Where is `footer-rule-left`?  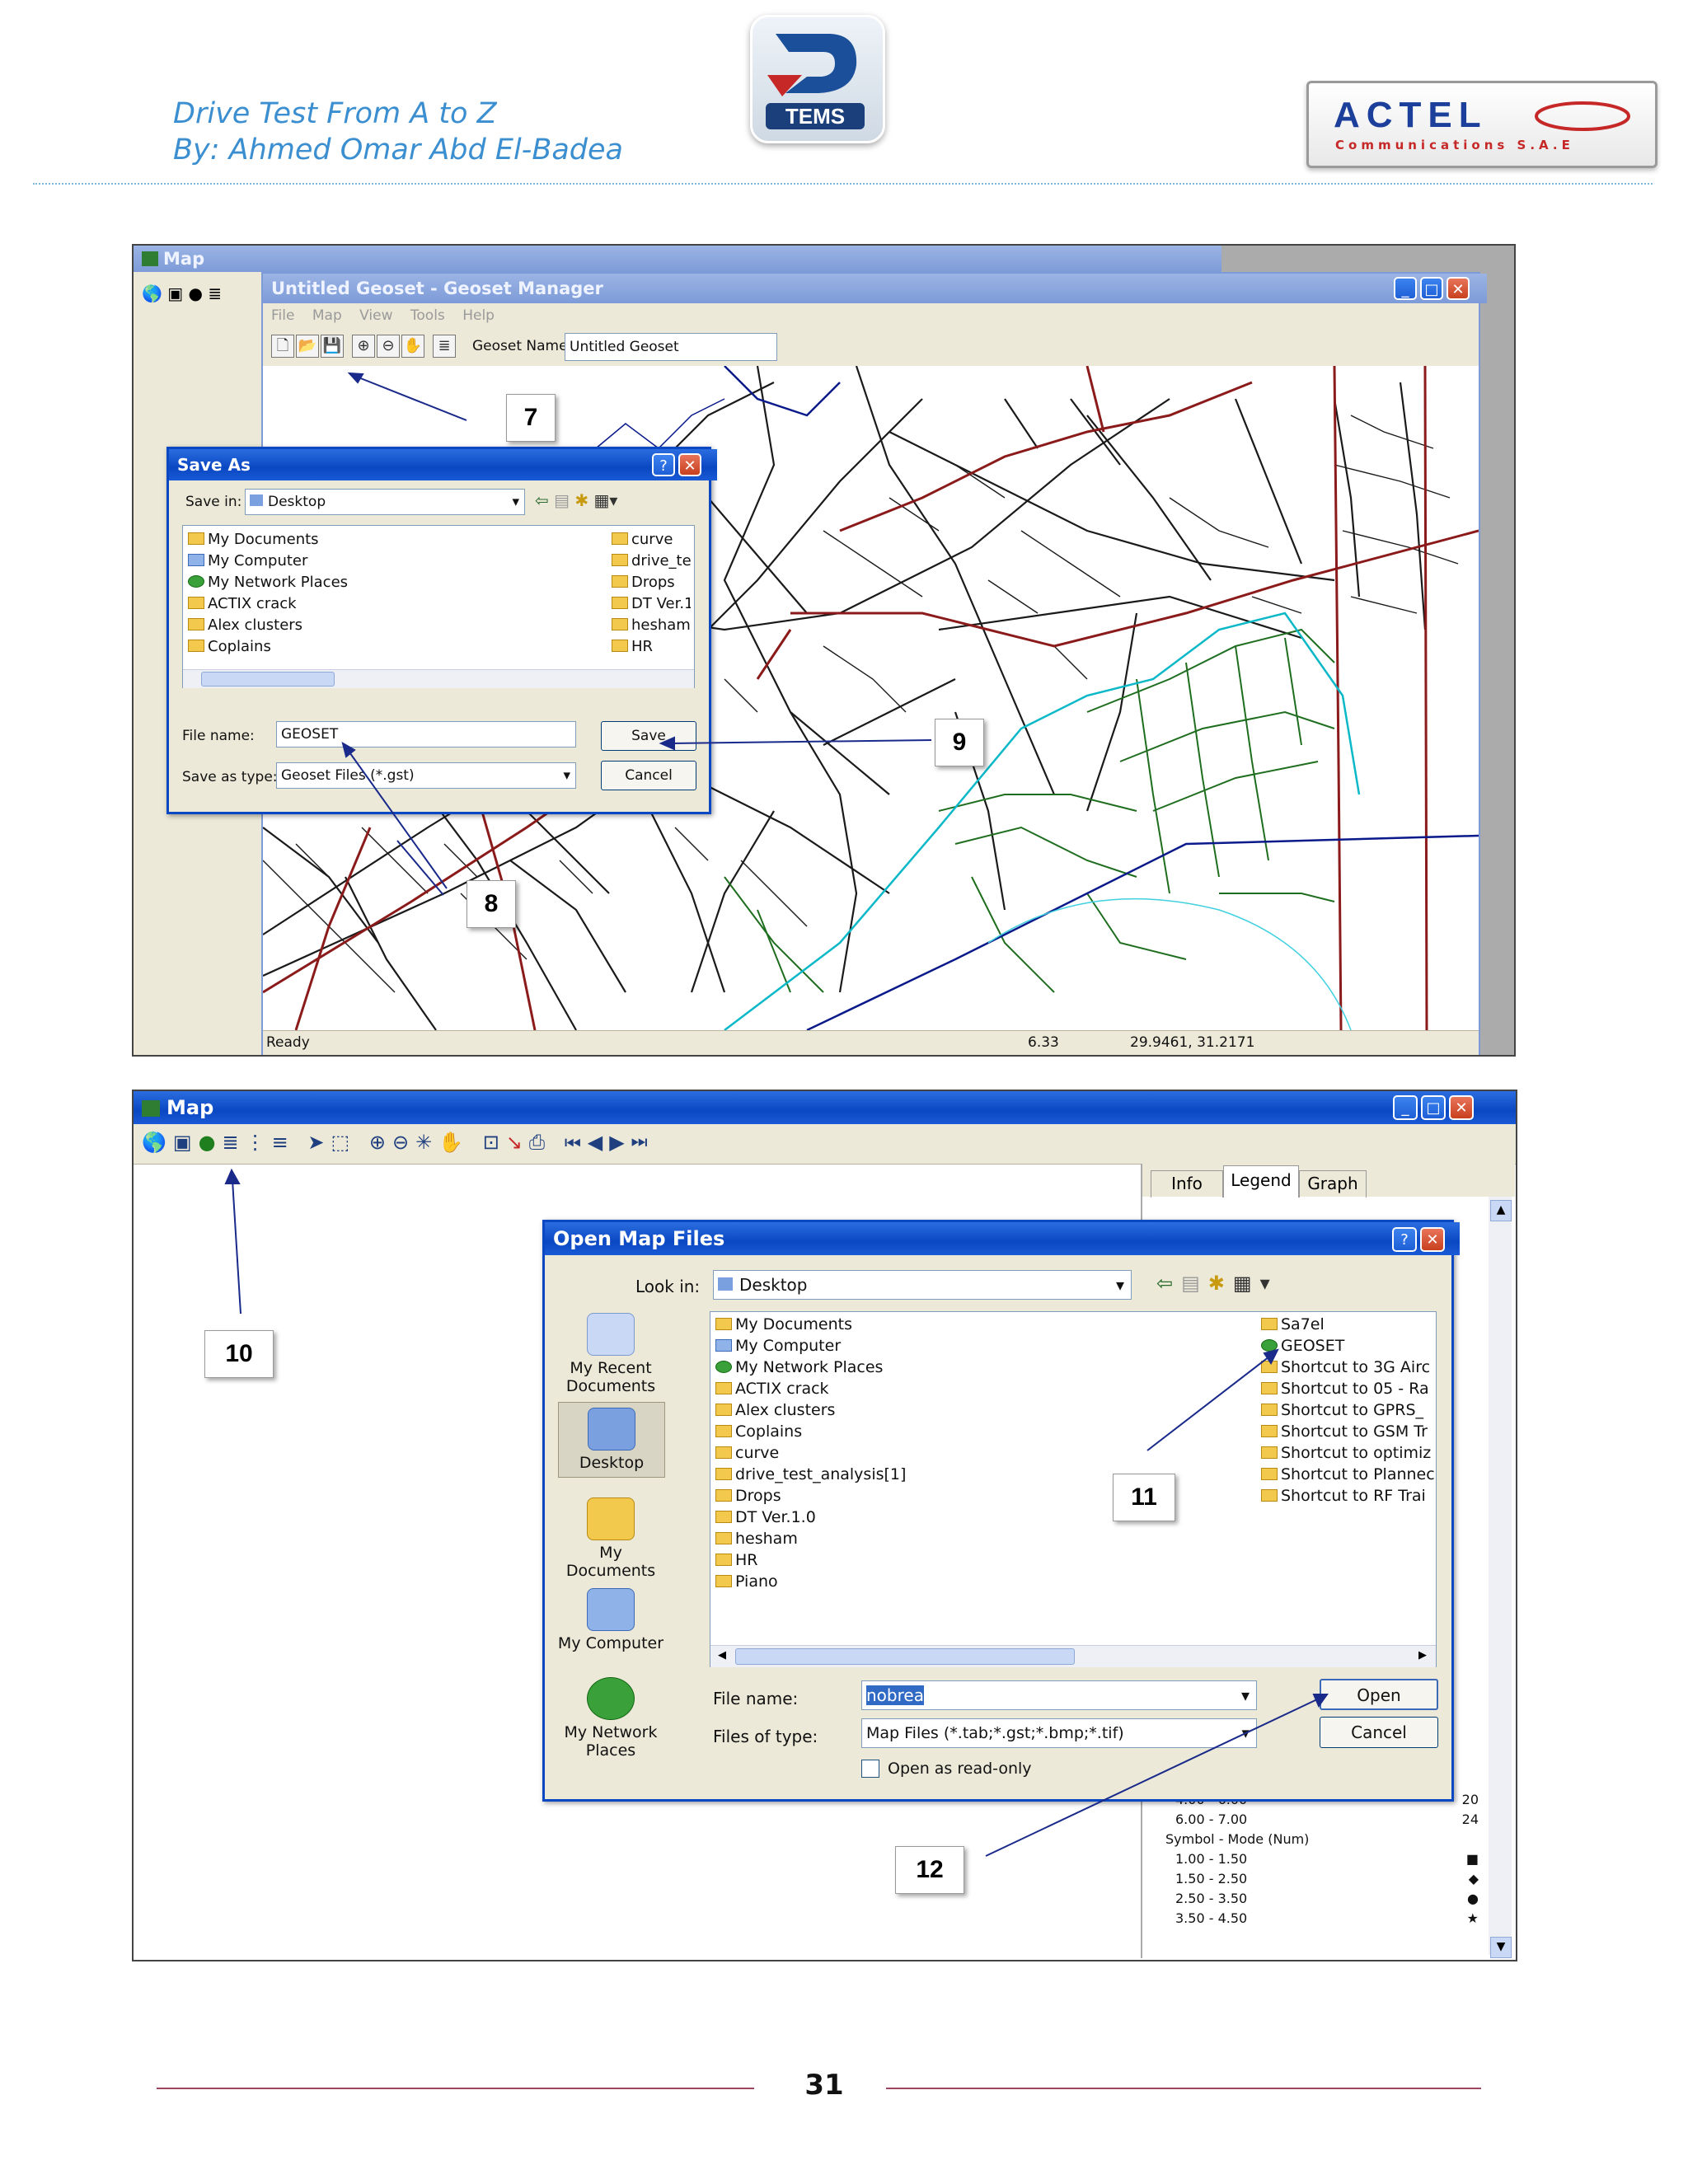
footer-rule-left is located at coordinates (455, 2088).